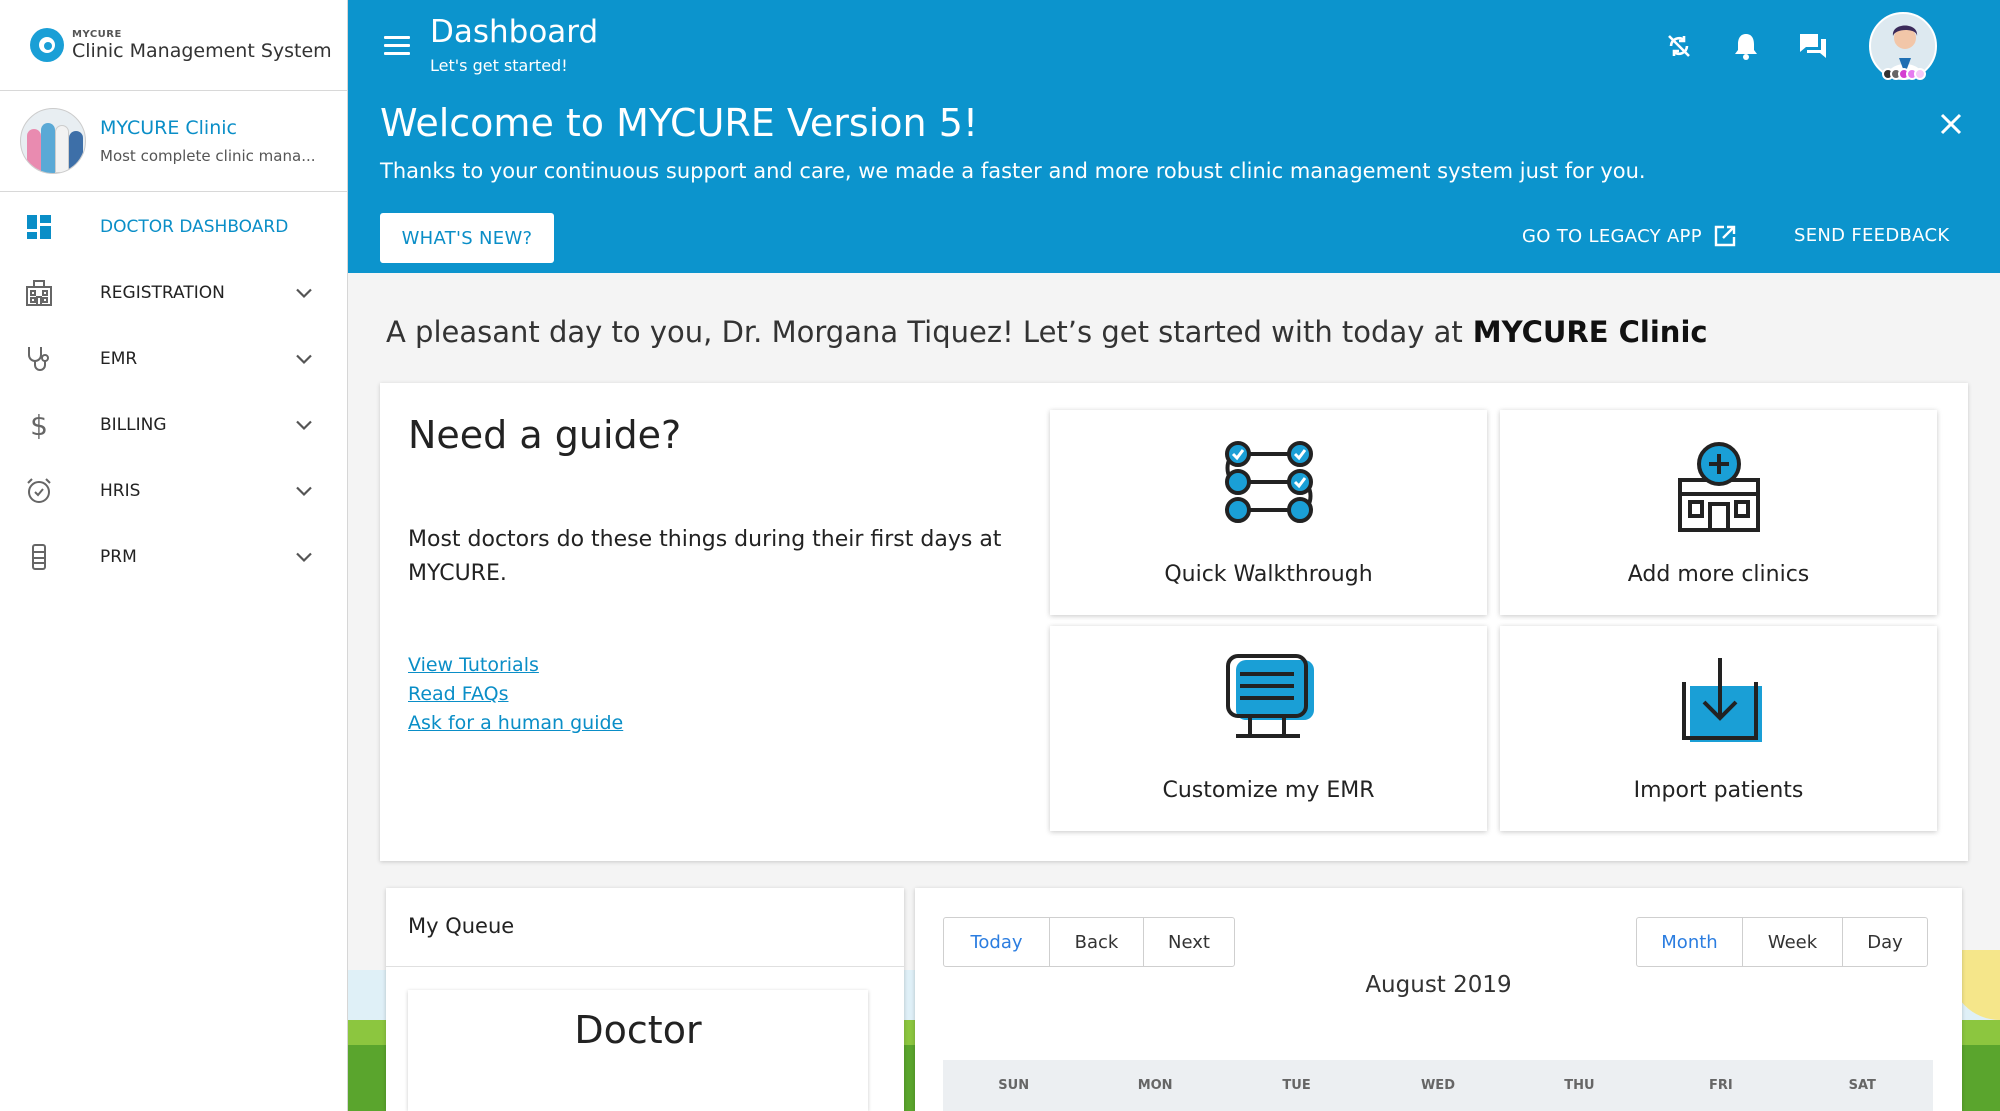 This screenshot has width=2000, height=1111. Describe the element at coordinates (120, 491) in the screenshot. I see `sidebar-item-label: HRIS` at that location.